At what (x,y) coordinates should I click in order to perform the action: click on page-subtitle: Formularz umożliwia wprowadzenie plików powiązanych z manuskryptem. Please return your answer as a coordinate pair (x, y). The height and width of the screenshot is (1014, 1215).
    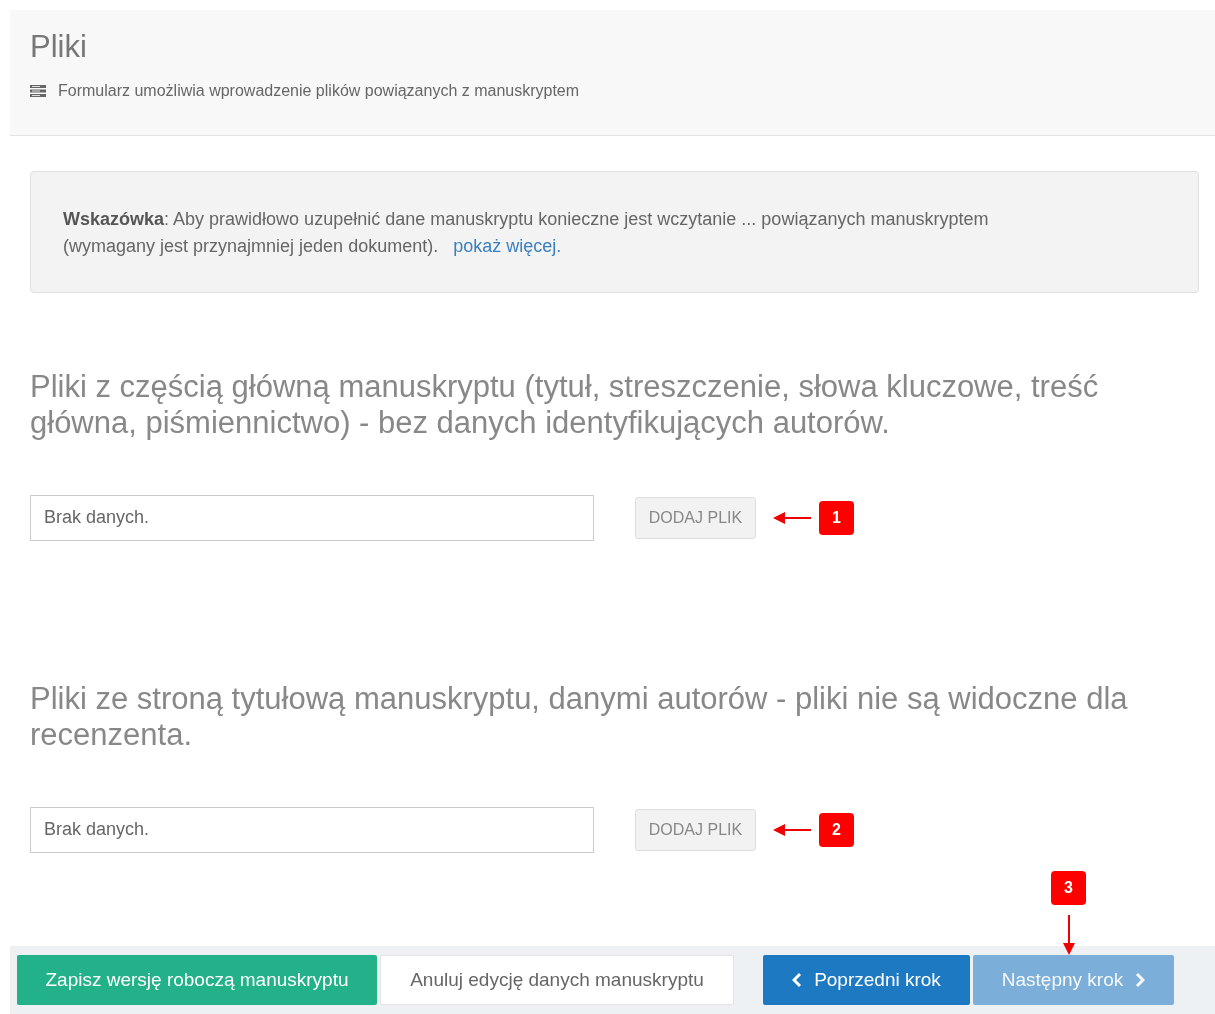
    Looking at the image, I should click on (319, 91).